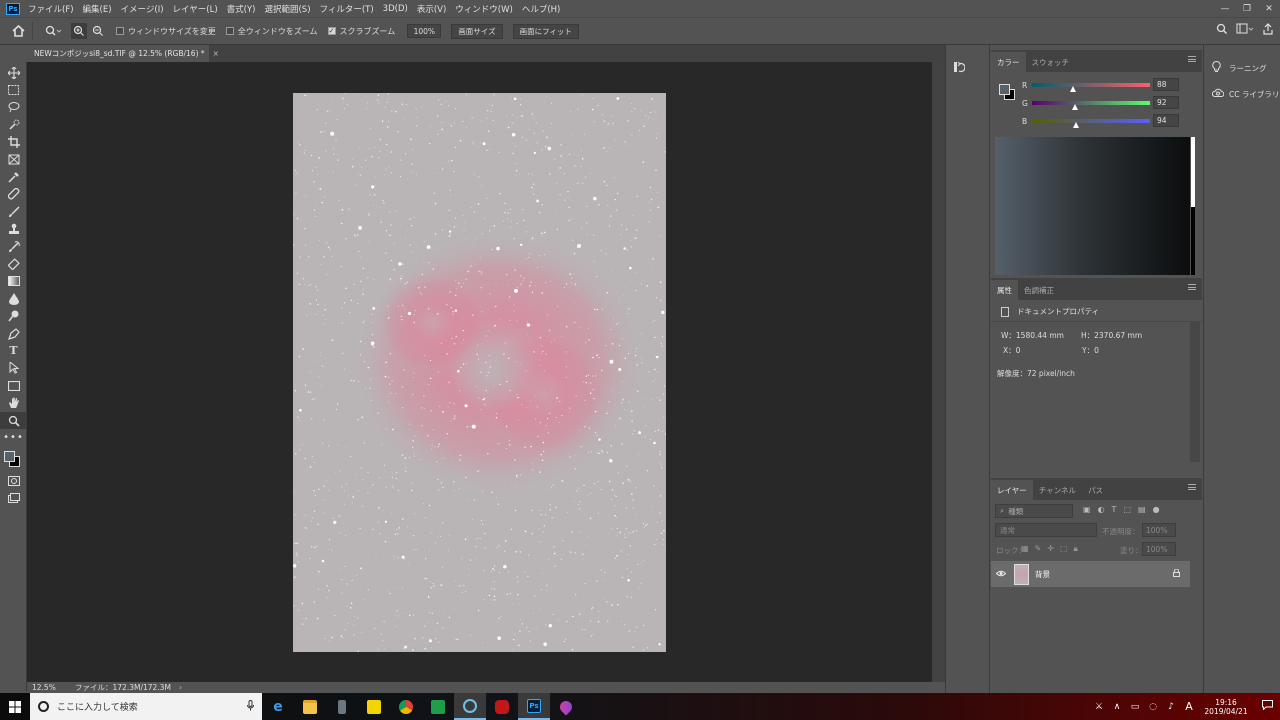 This screenshot has width=1280, height=720. I want to click on eyedropper-tool-icon, so click(13, 176).